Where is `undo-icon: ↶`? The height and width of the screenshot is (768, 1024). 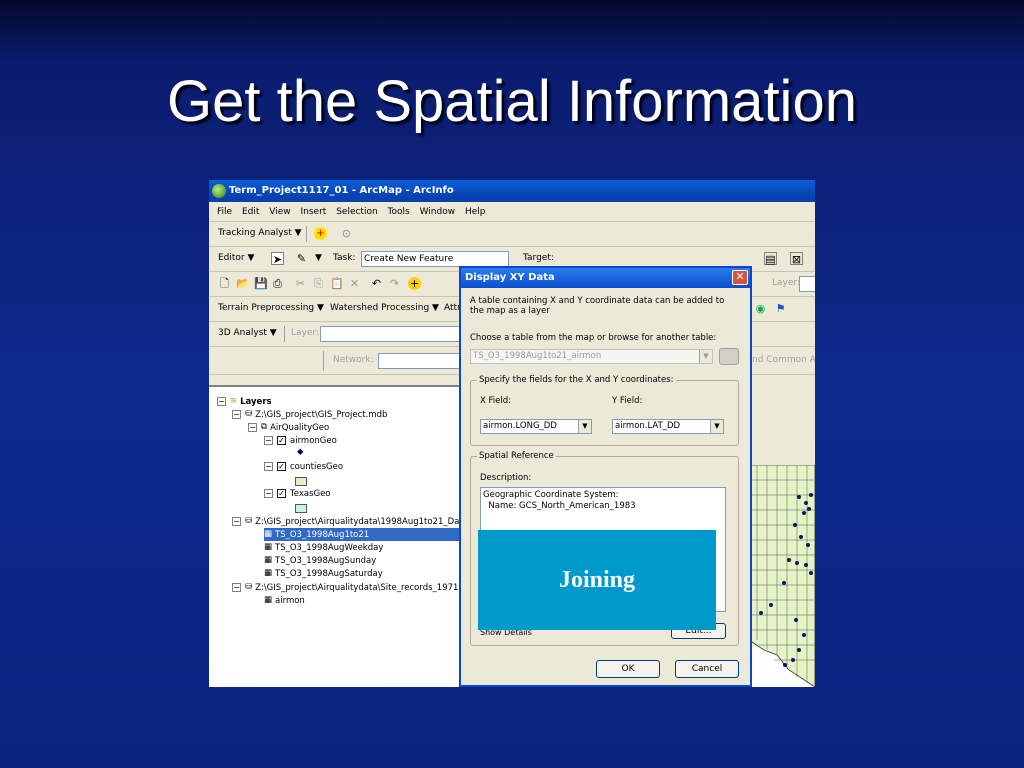 undo-icon: ↶ is located at coordinates (376, 283).